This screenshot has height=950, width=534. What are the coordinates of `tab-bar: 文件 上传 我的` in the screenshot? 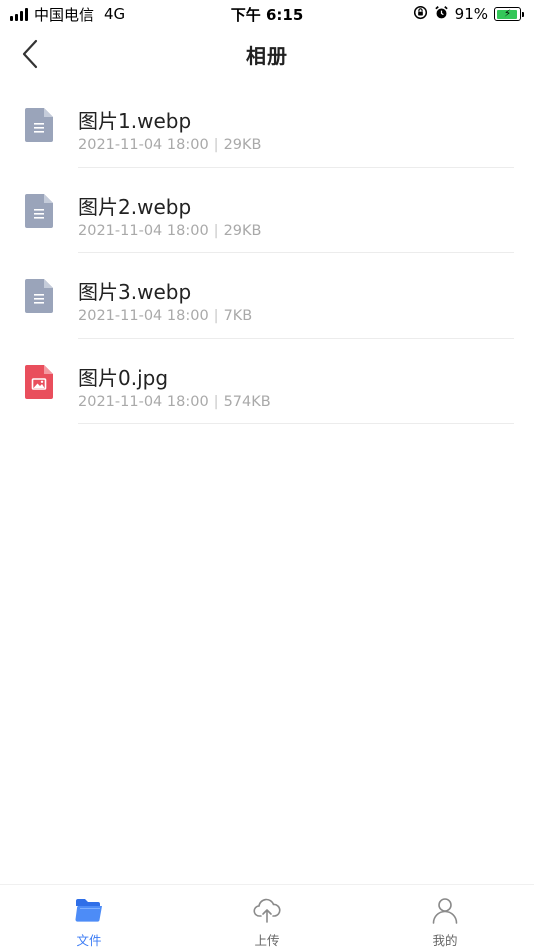 It's located at (267, 917).